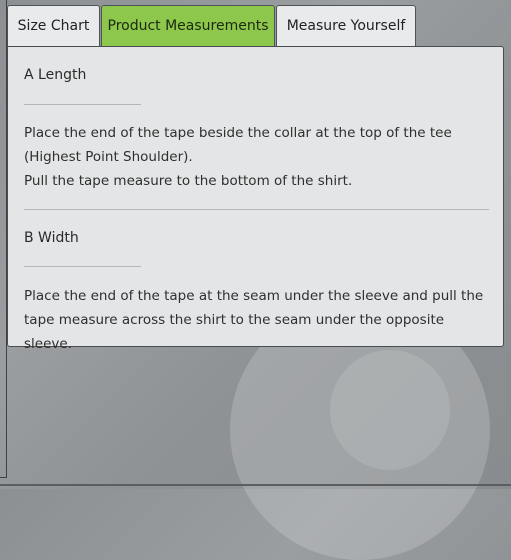 The width and height of the screenshot is (511, 560). What do you see at coordinates (346, 25) in the screenshot?
I see `tab-measure-yourself: Measure Yourself` at bounding box center [346, 25].